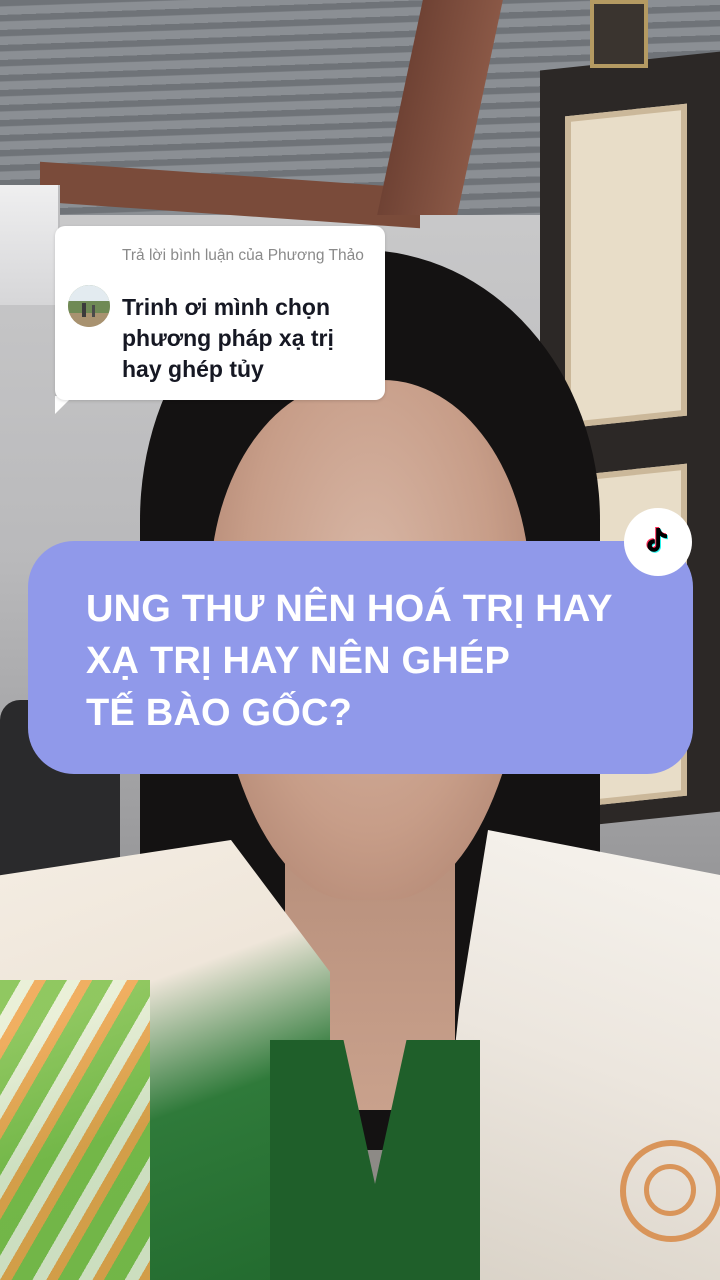 The image size is (720, 1280). I want to click on presenter-shirt-pattern, so click(75, 1130).